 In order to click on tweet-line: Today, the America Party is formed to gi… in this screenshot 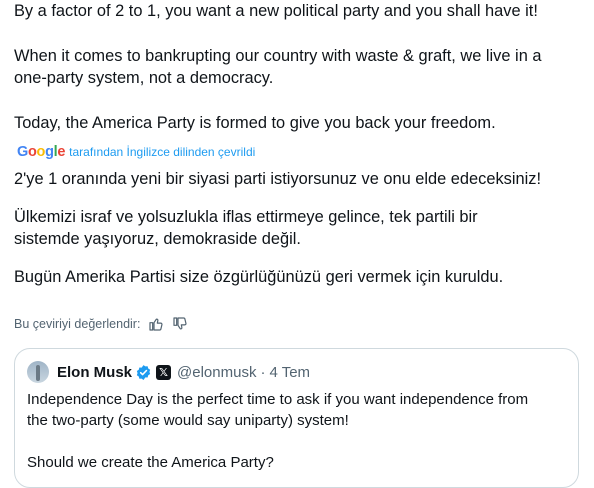, I will do `click(255, 122)`.